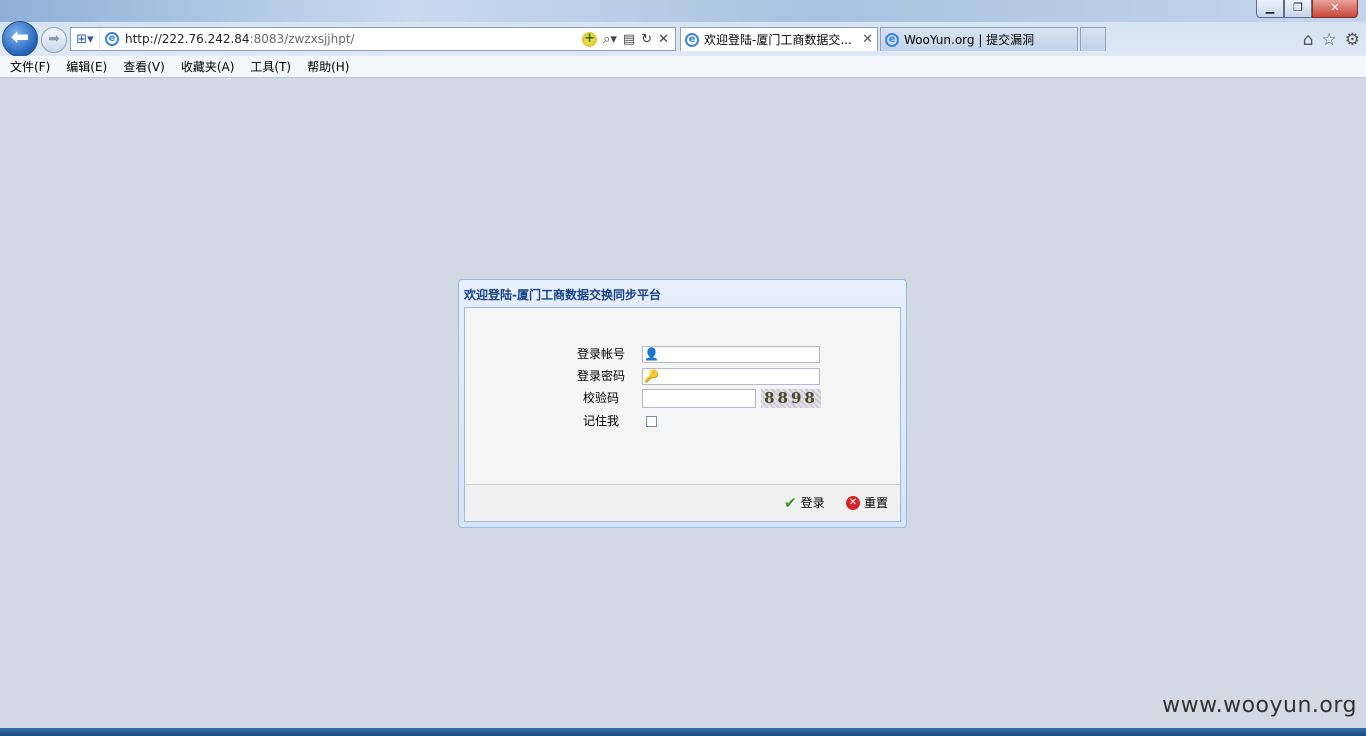  What do you see at coordinates (600, 354) in the screenshot?
I see `account-label: 登录帐号` at bounding box center [600, 354].